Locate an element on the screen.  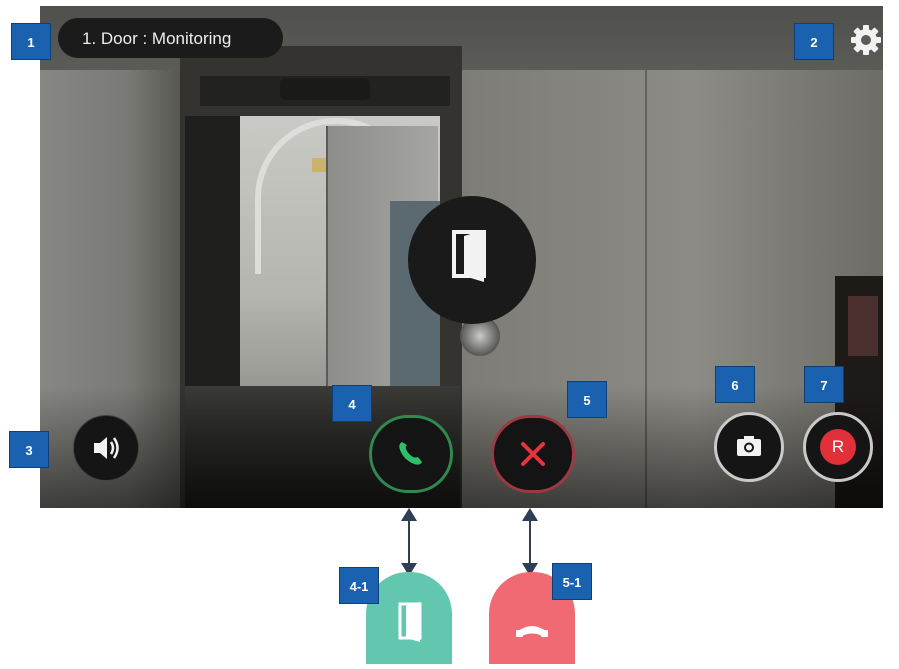
right-object is located at coordinates (863, 326).